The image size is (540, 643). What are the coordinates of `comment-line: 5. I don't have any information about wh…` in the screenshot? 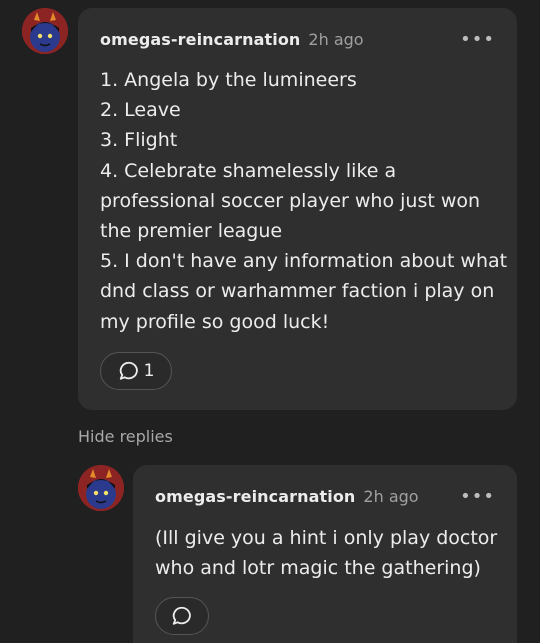 It's located at (304, 261).